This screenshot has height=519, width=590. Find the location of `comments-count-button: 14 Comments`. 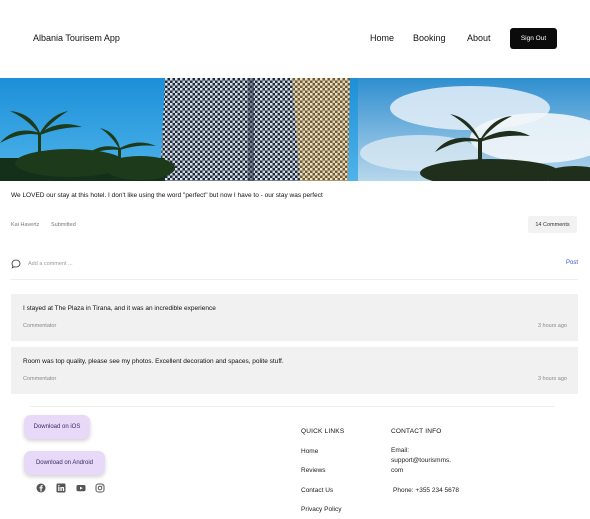

comments-count-button: 14 Comments is located at coordinates (552, 224).